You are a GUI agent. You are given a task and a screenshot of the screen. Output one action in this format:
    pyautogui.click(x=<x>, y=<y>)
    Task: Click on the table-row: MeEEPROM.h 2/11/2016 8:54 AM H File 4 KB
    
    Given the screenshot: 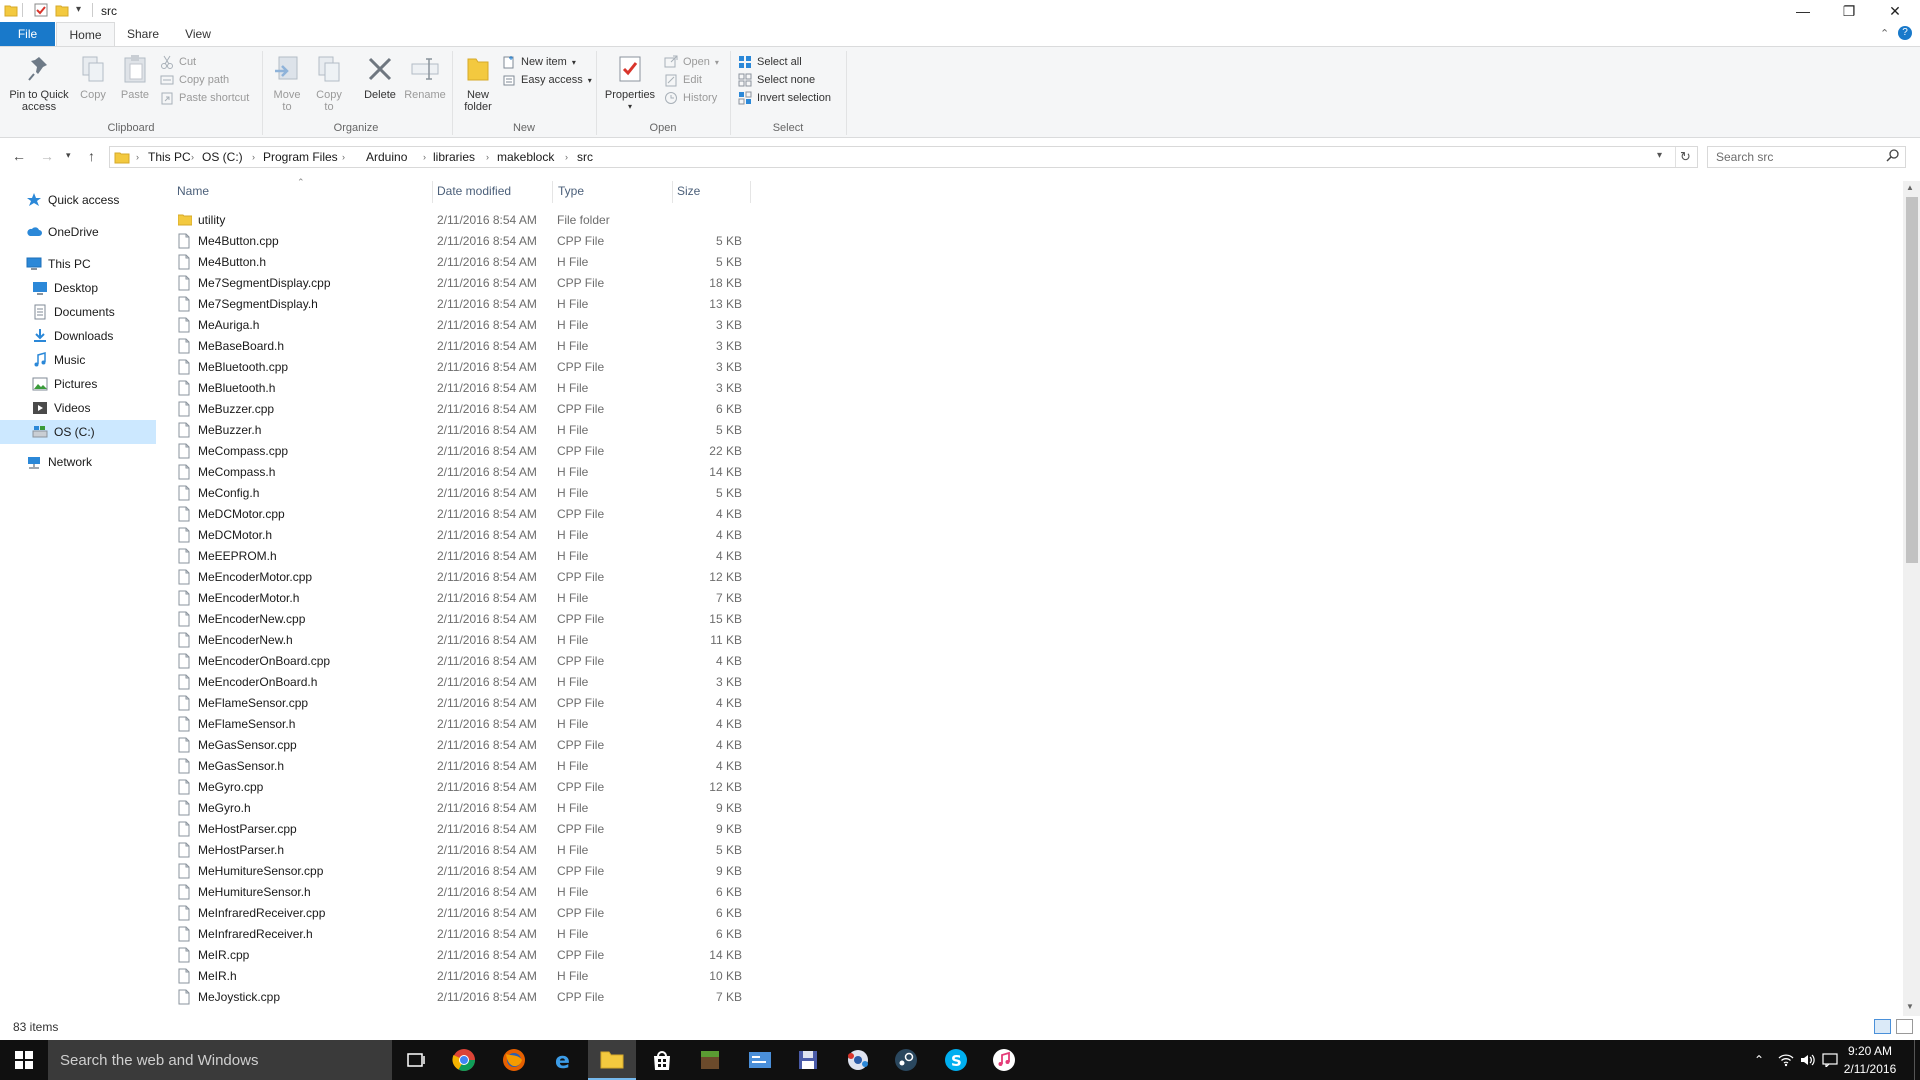 What is the action you would take?
    pyautogui.click(x=463, y=556)
    